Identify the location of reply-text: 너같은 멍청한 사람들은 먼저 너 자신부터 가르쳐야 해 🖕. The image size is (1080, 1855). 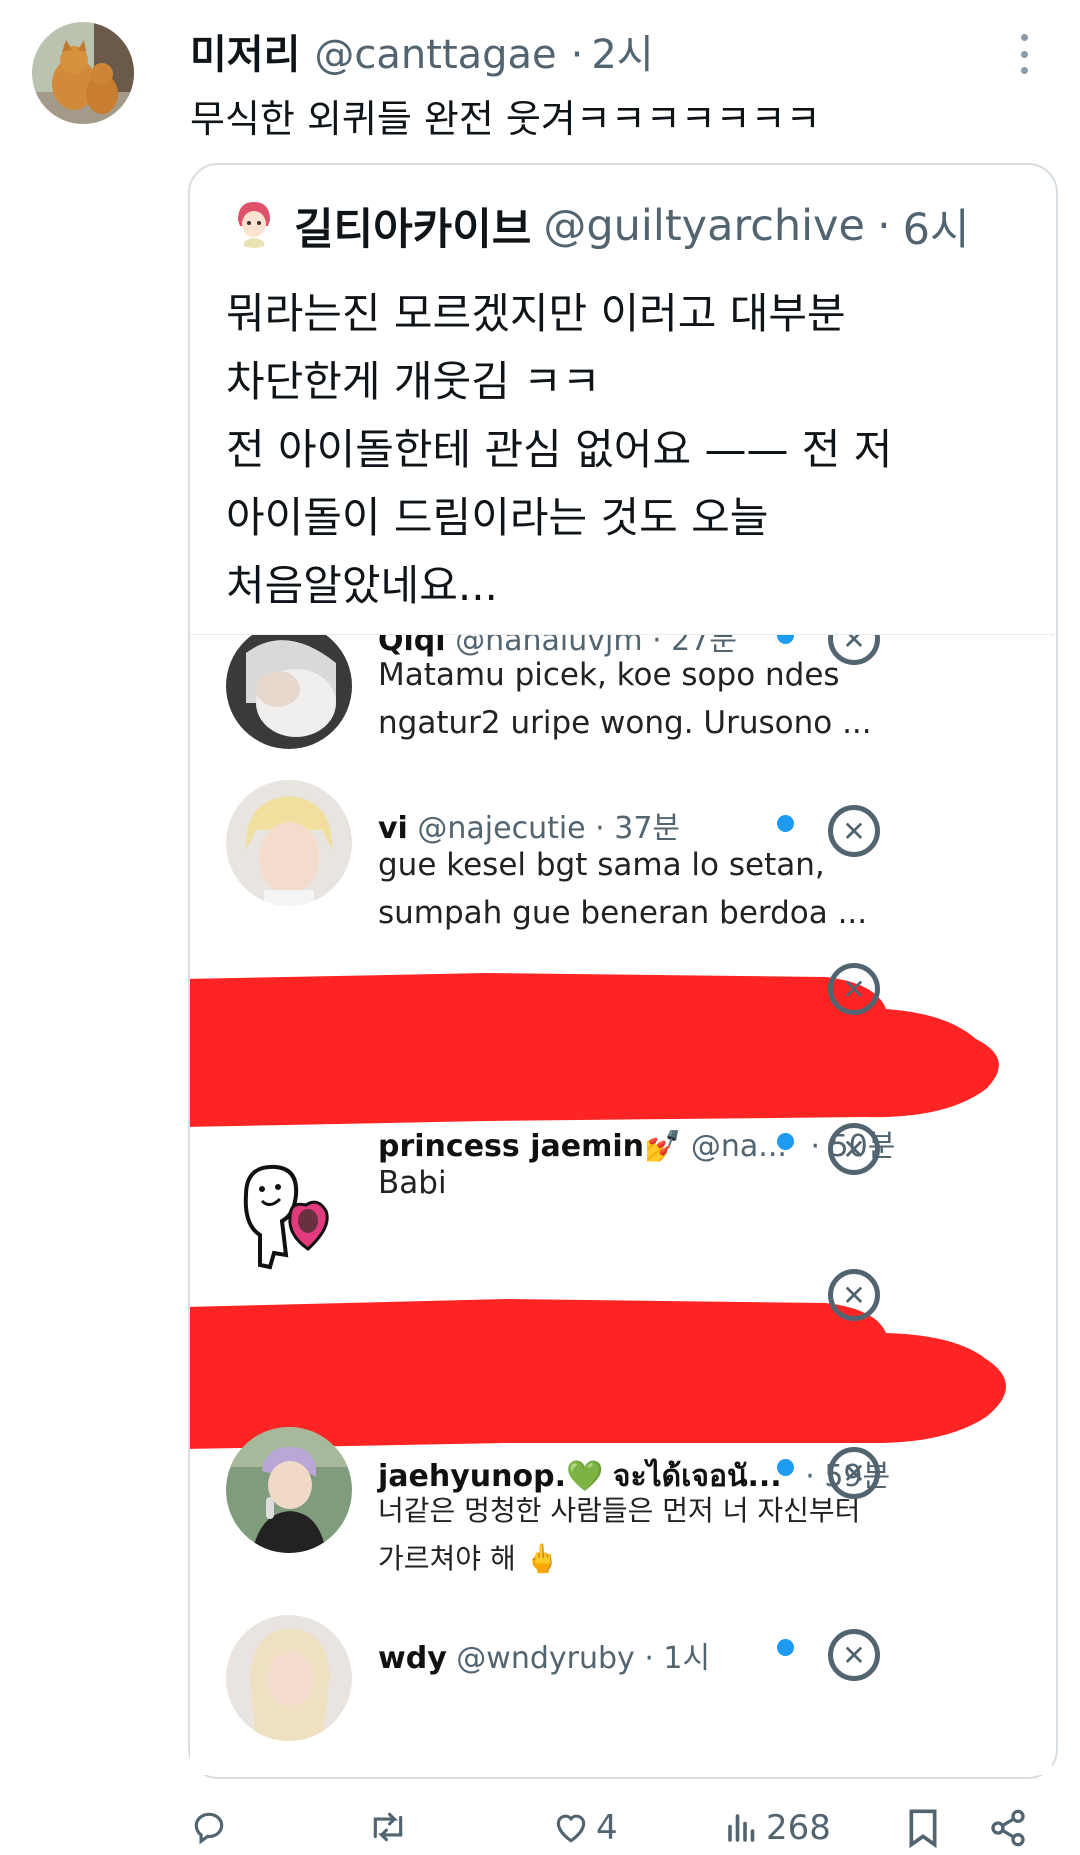
(619, 1535).